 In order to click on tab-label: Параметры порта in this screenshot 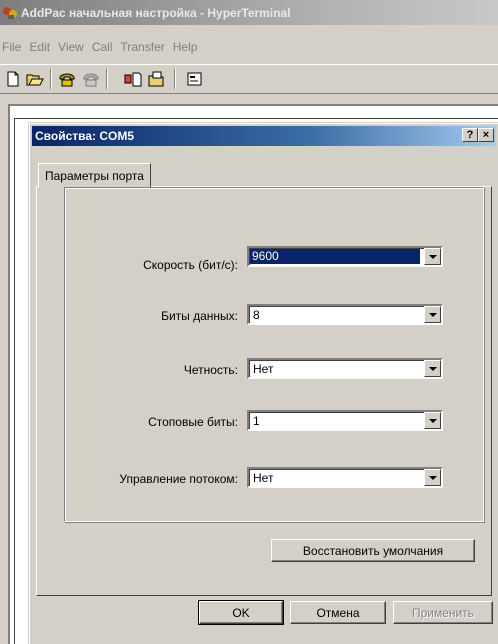, I will do `click(94, 175)`.